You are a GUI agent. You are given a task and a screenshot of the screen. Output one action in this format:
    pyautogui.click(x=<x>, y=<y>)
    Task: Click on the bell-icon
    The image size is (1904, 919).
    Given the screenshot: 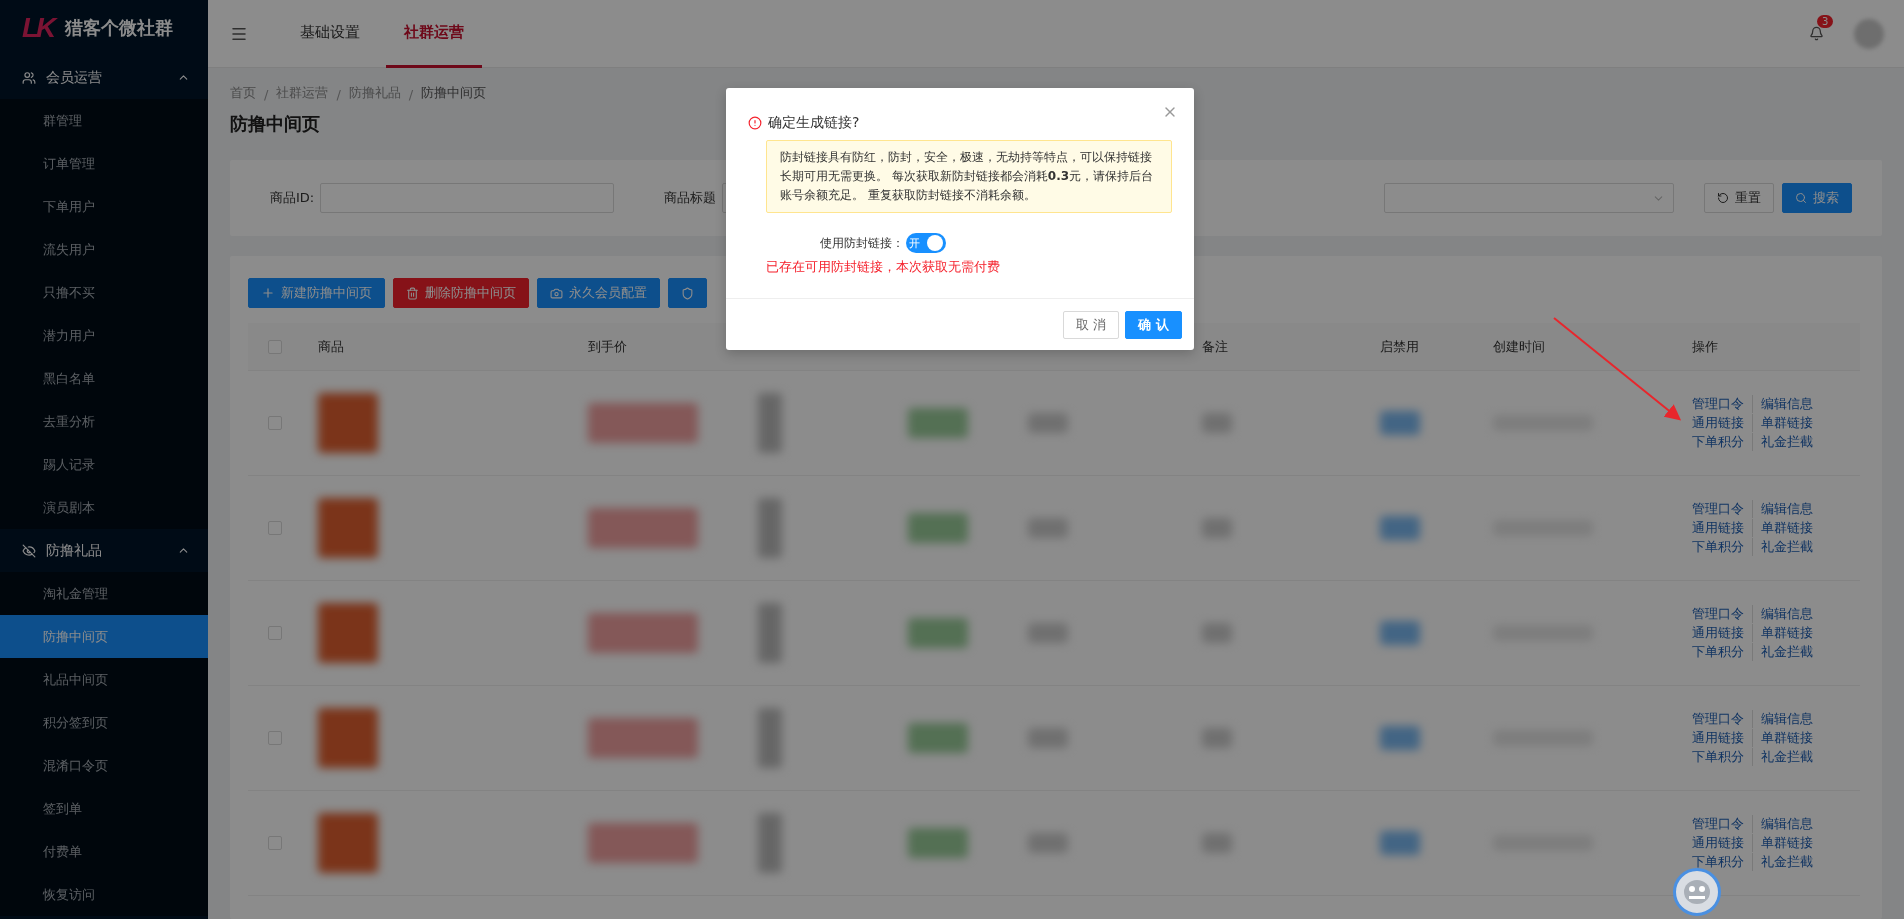 What is the action you would take?
    pyautogui.click(x=1816, y=33)
    